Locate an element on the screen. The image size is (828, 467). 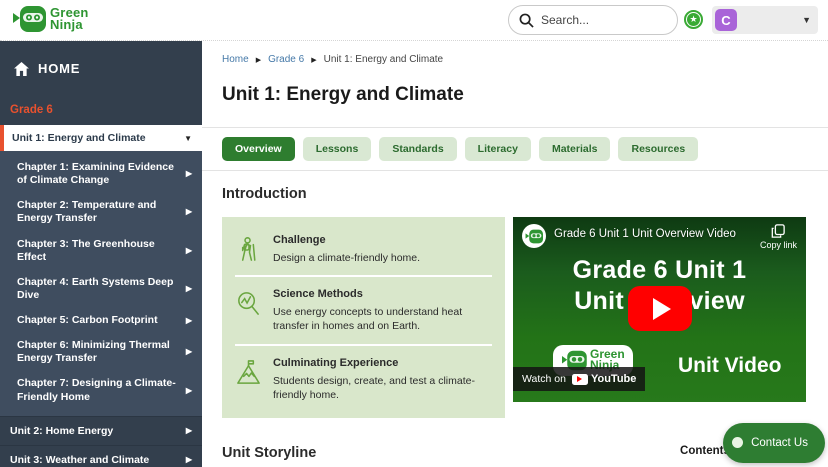
sidebar-item-unit-1: Unit 1: Energy and Climate ▼ is located at coordinates (101, 138).